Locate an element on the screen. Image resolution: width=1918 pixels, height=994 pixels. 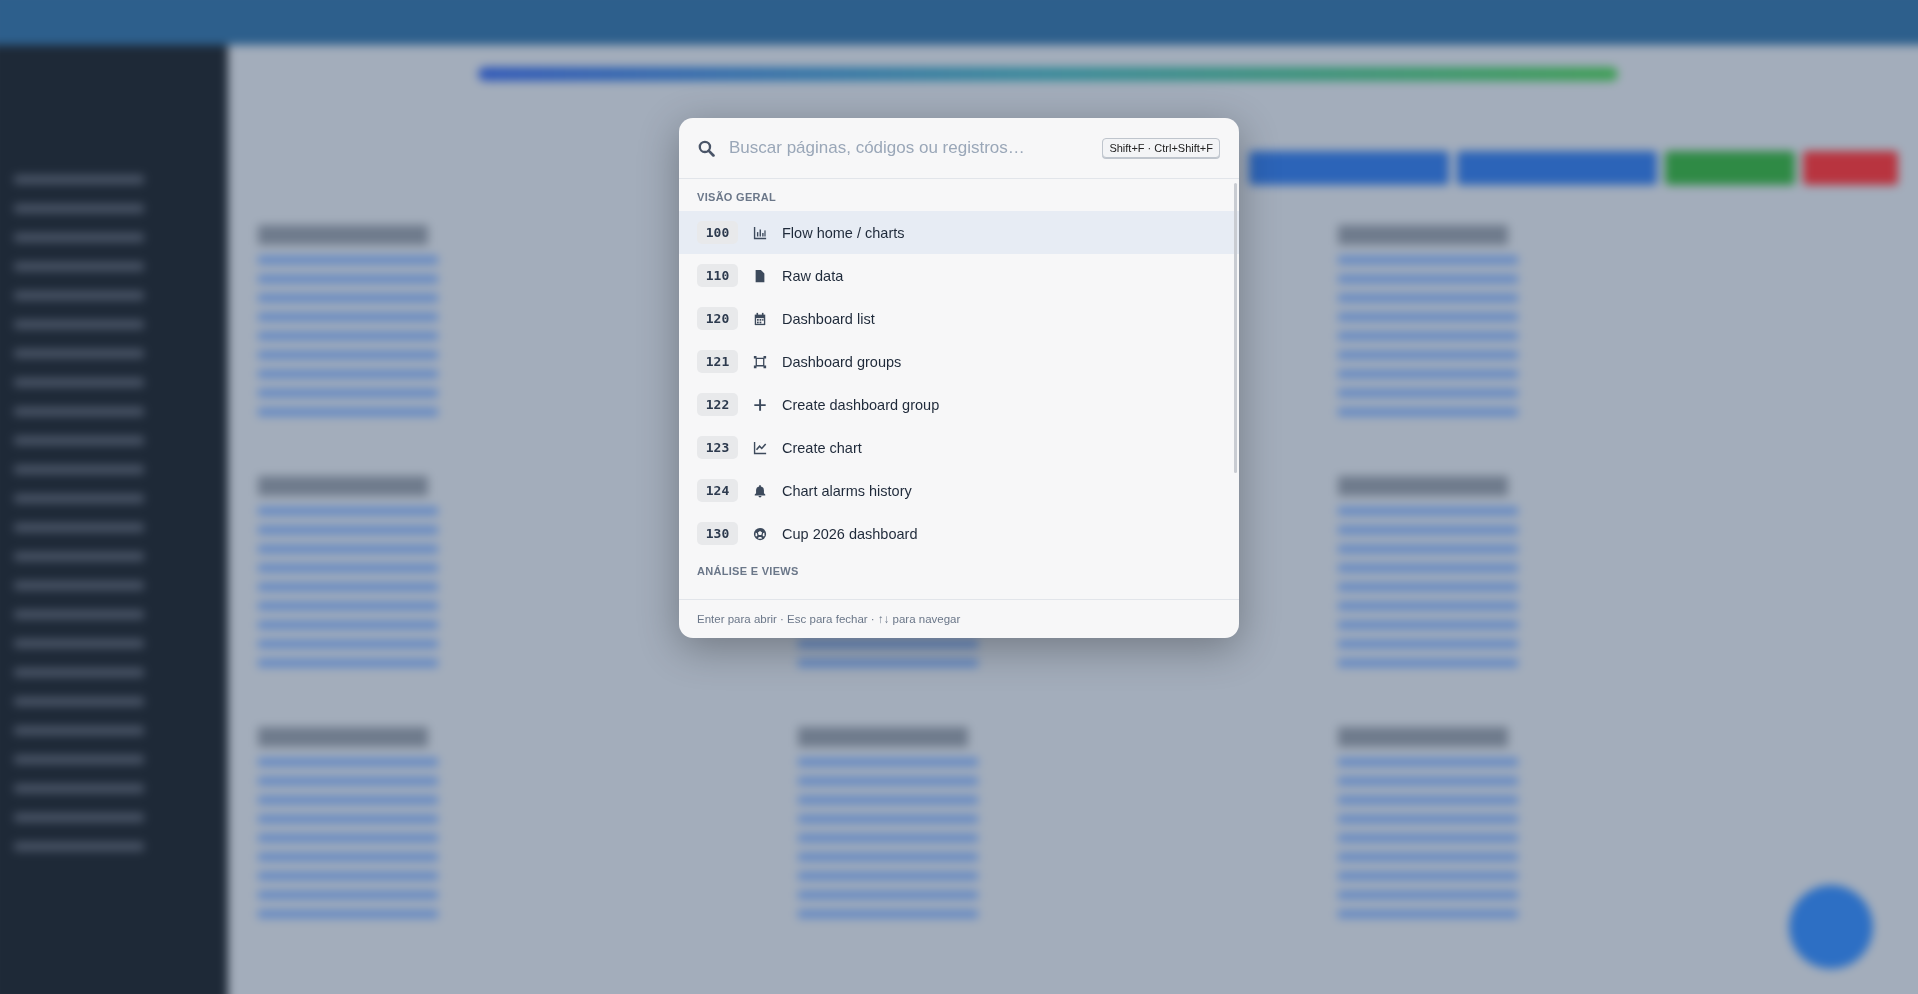
search-icon is located at coordinates (706, 148).